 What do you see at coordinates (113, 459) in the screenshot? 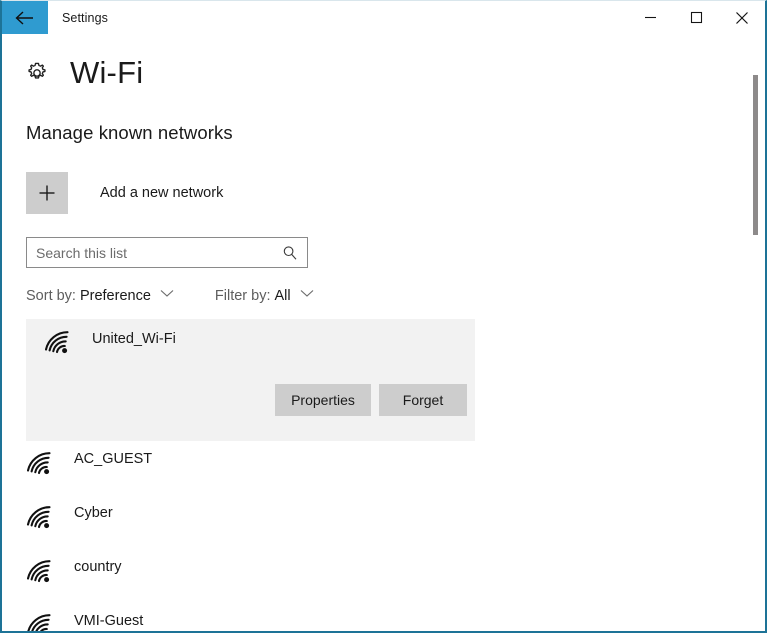
I see `network-name: AC_GUEST` at bounding box center [113, 459].